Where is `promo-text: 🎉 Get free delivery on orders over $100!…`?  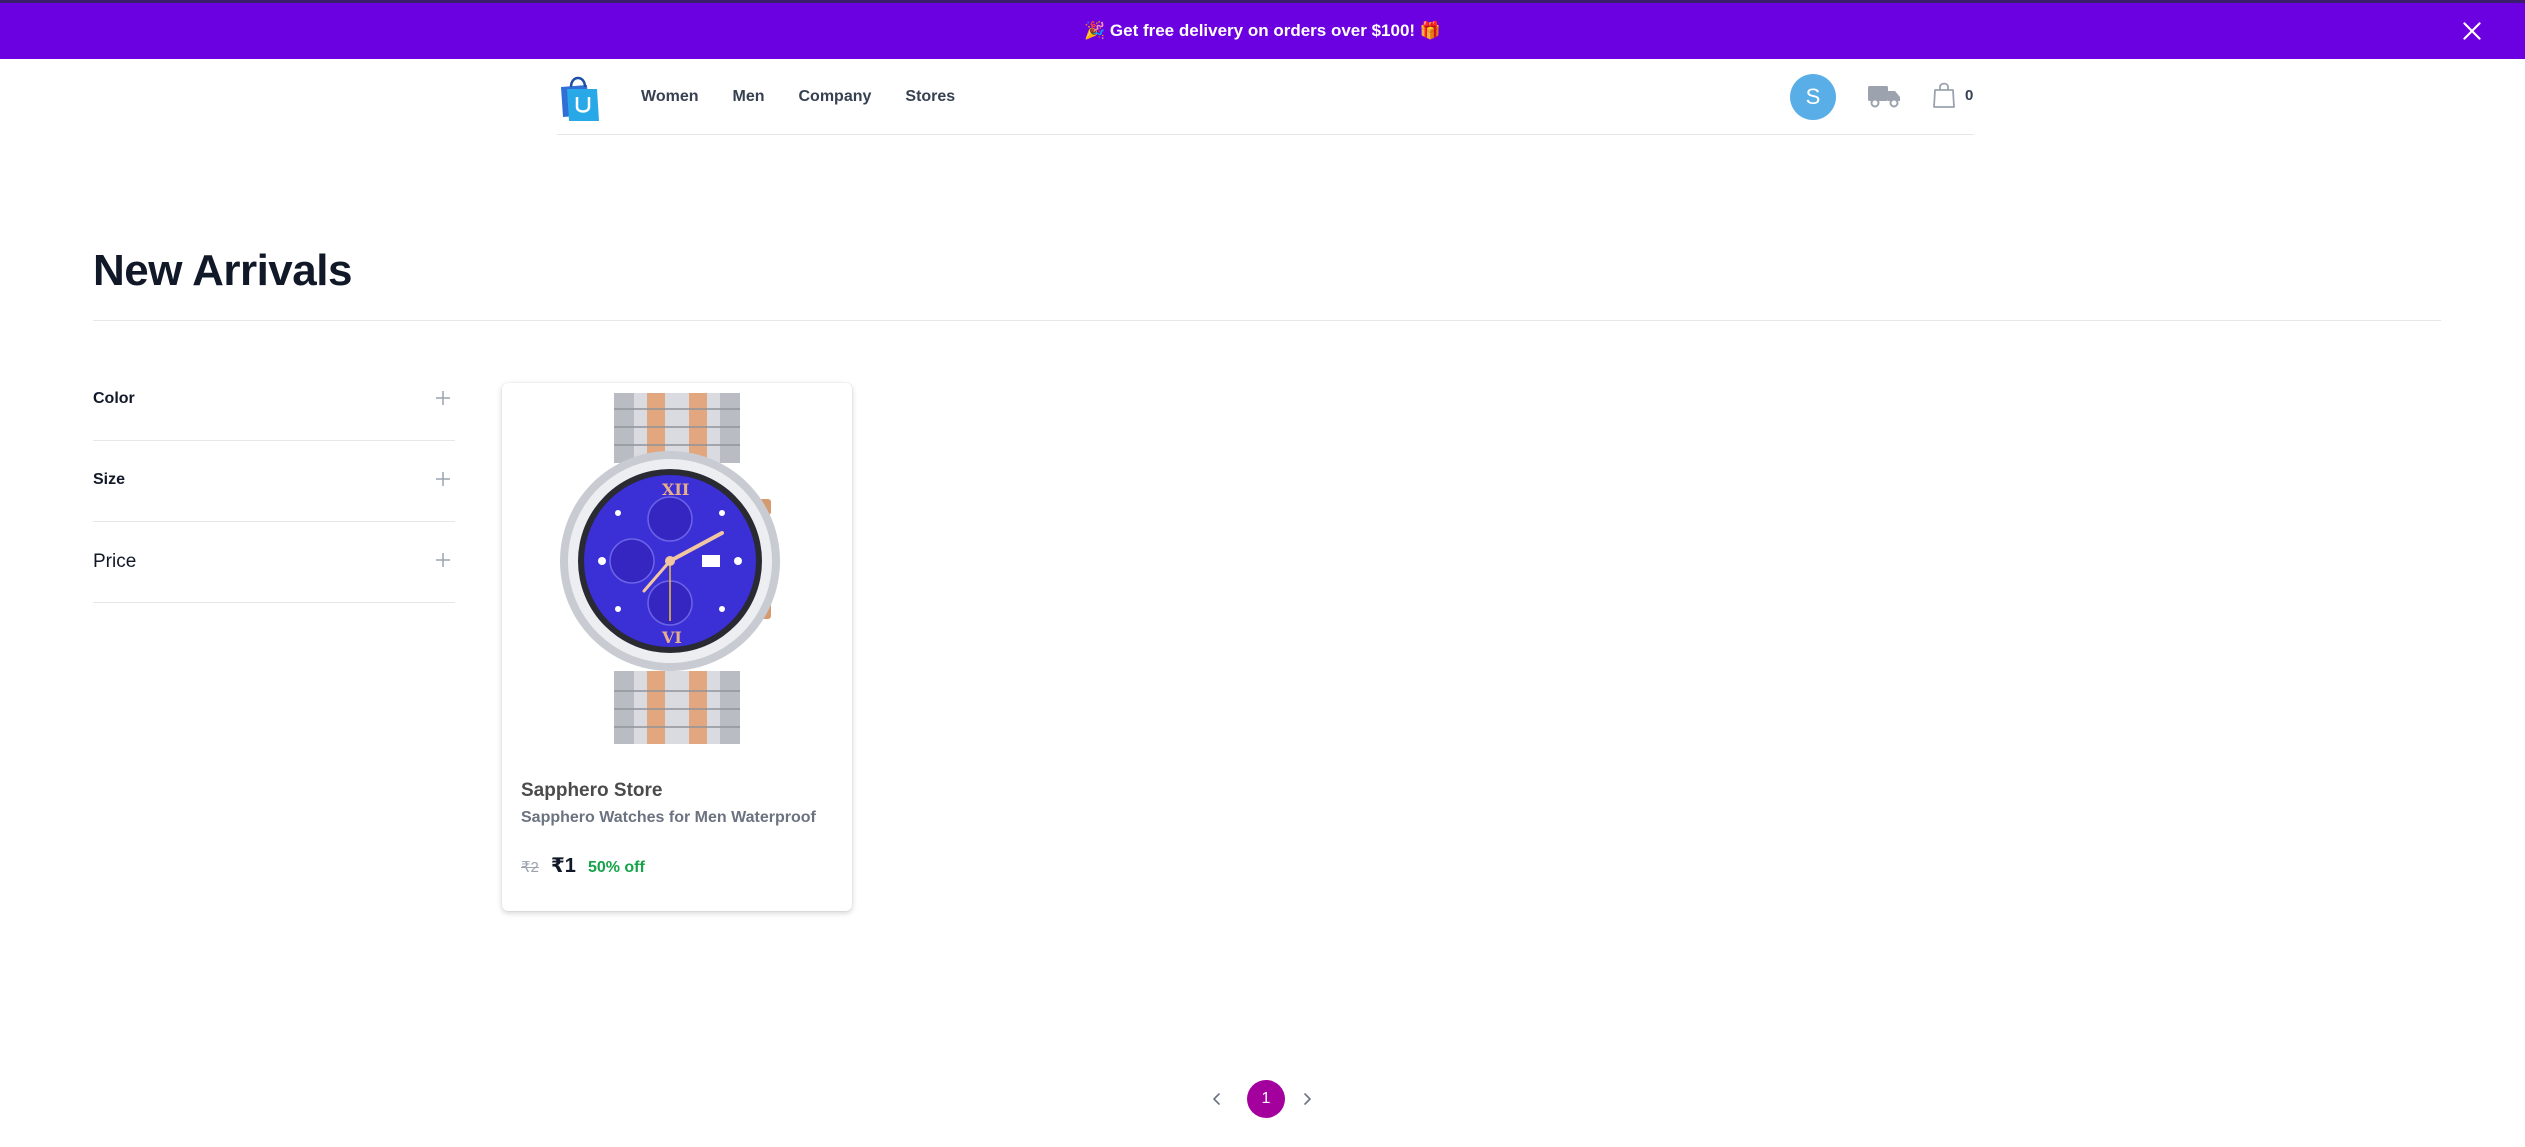
promo-text: 🎉 Get free delivery on orders over $100!… is located at coordinates (1262, 30).